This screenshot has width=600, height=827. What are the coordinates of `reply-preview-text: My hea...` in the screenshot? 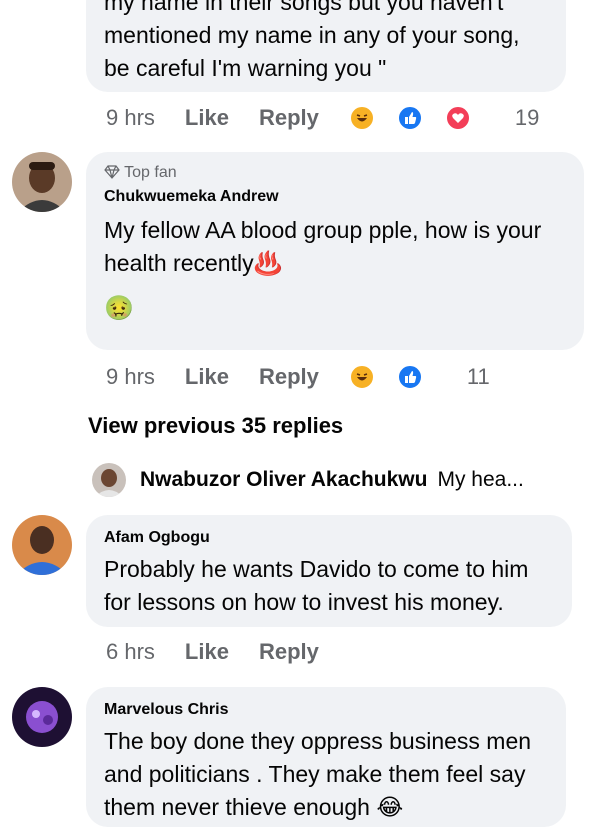 It's located at (480, 479).